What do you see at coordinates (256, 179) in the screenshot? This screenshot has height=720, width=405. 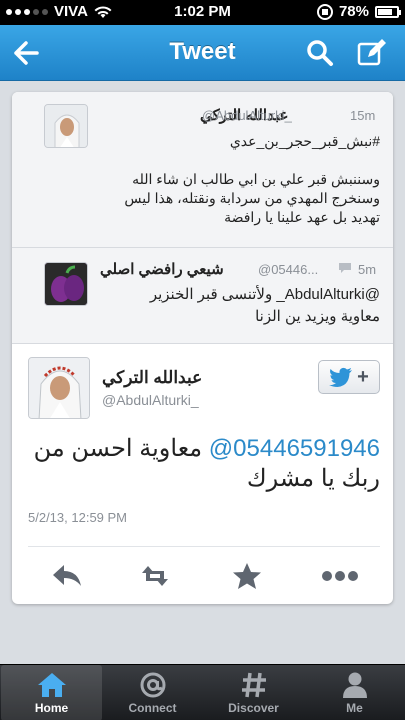 I see `tweet-text-line: وسننبش قبر علي بن ابي طالب ان شاء الله` at bounding box center [256, 179].